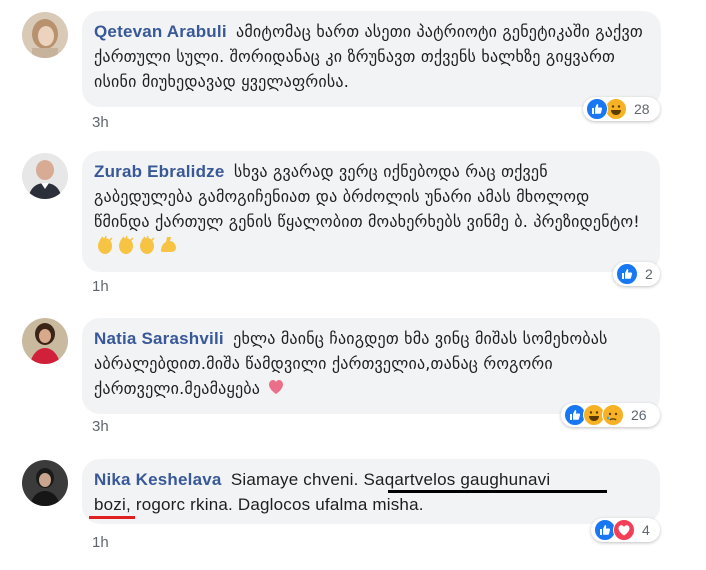  I want to click on annotation-underline-red, so click(112, 517).